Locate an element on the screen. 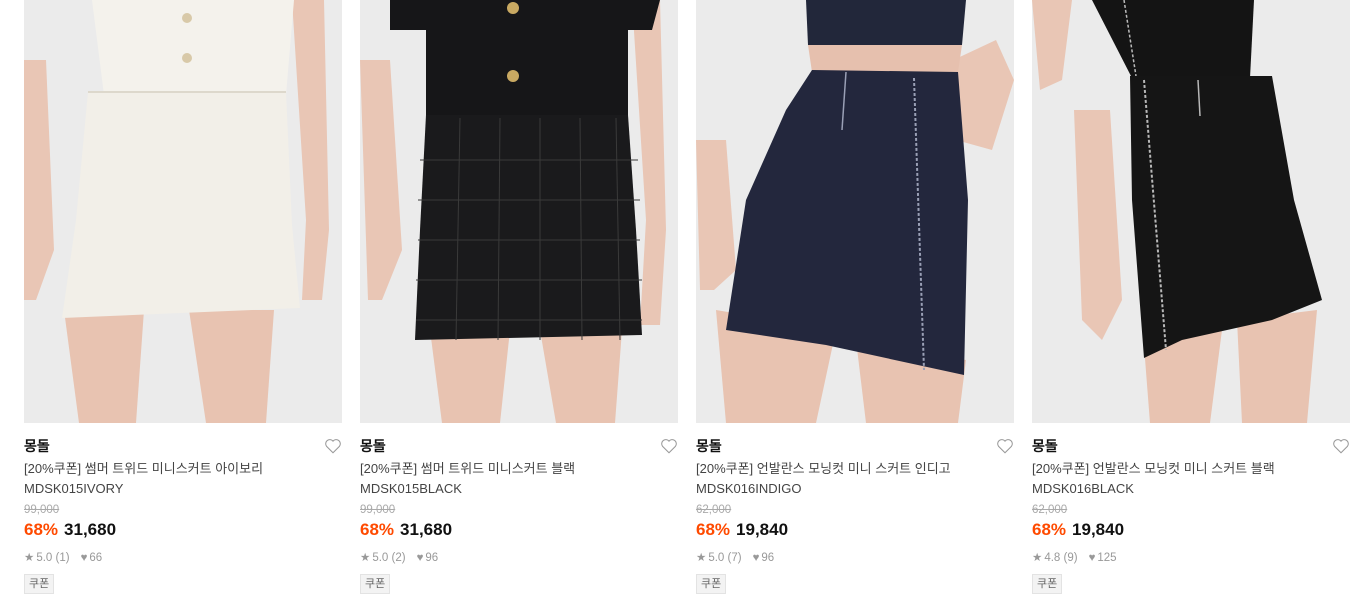 The image size is (1351, 594). rating-text: 5.0 (2) is located at coordinates (389, 558).